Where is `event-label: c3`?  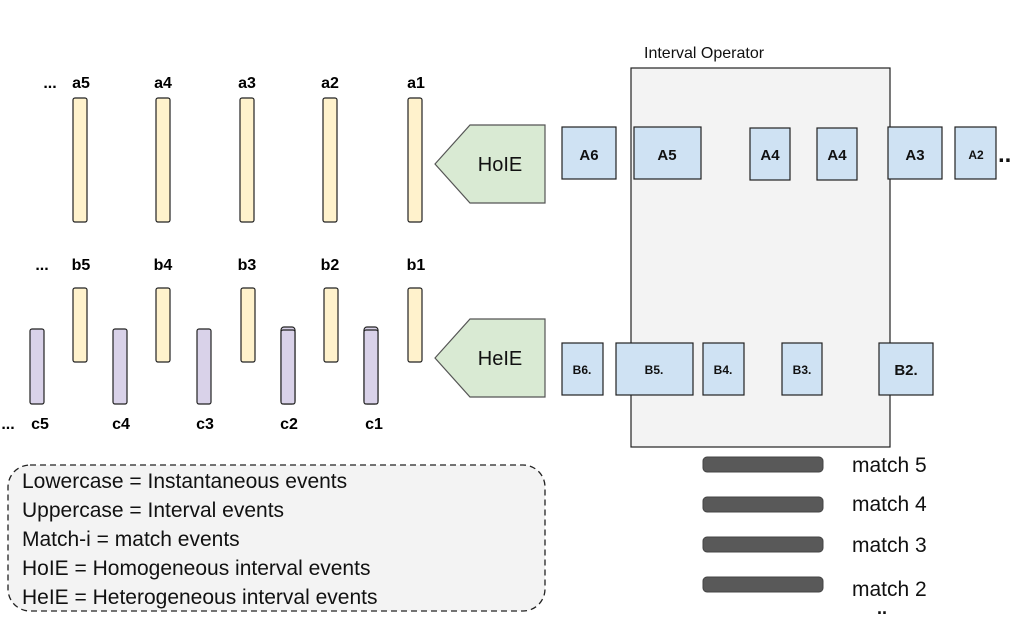 event-label: c3 is located at coordinates (205, 424).